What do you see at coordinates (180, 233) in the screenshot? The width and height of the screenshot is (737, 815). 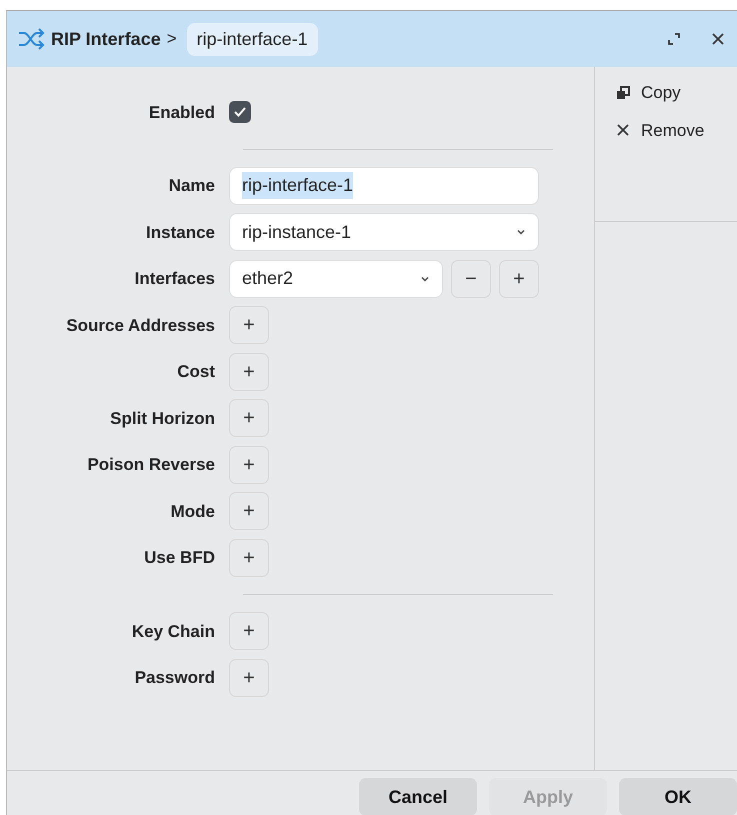 I see `field-label: Instance` at bounding box center [180, 233].